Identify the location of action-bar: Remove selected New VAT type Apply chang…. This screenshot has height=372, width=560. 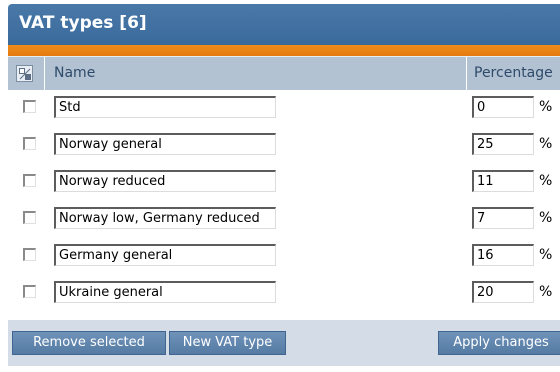
(284, 343).